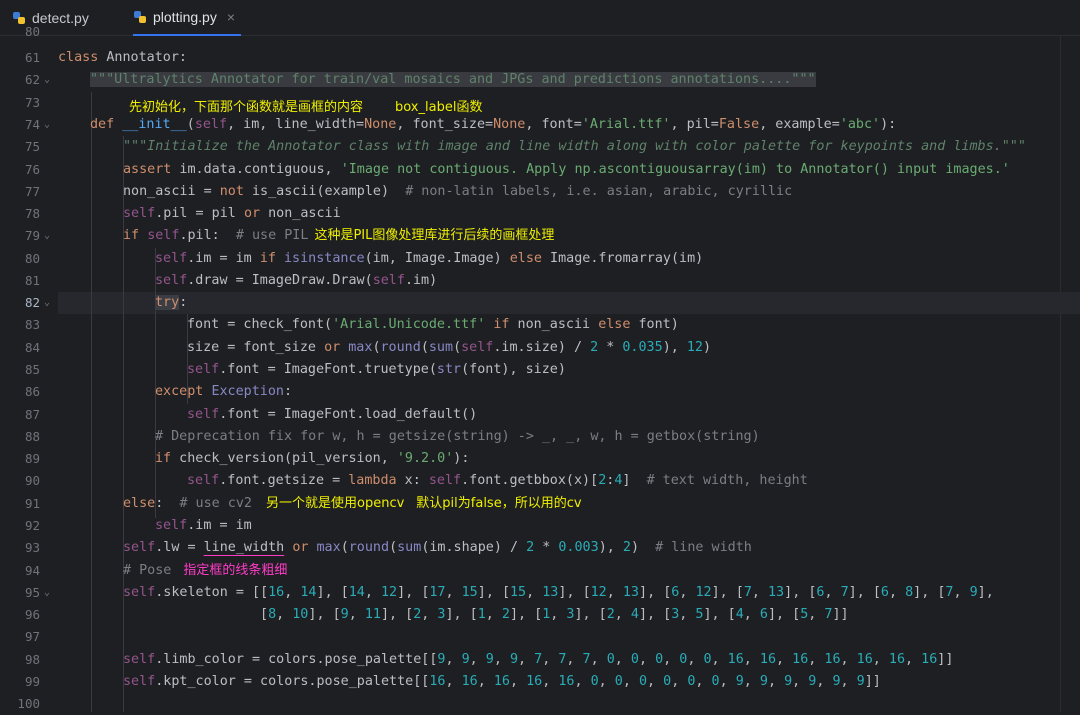  I want to click on code-number: 9, so click(344, 614).